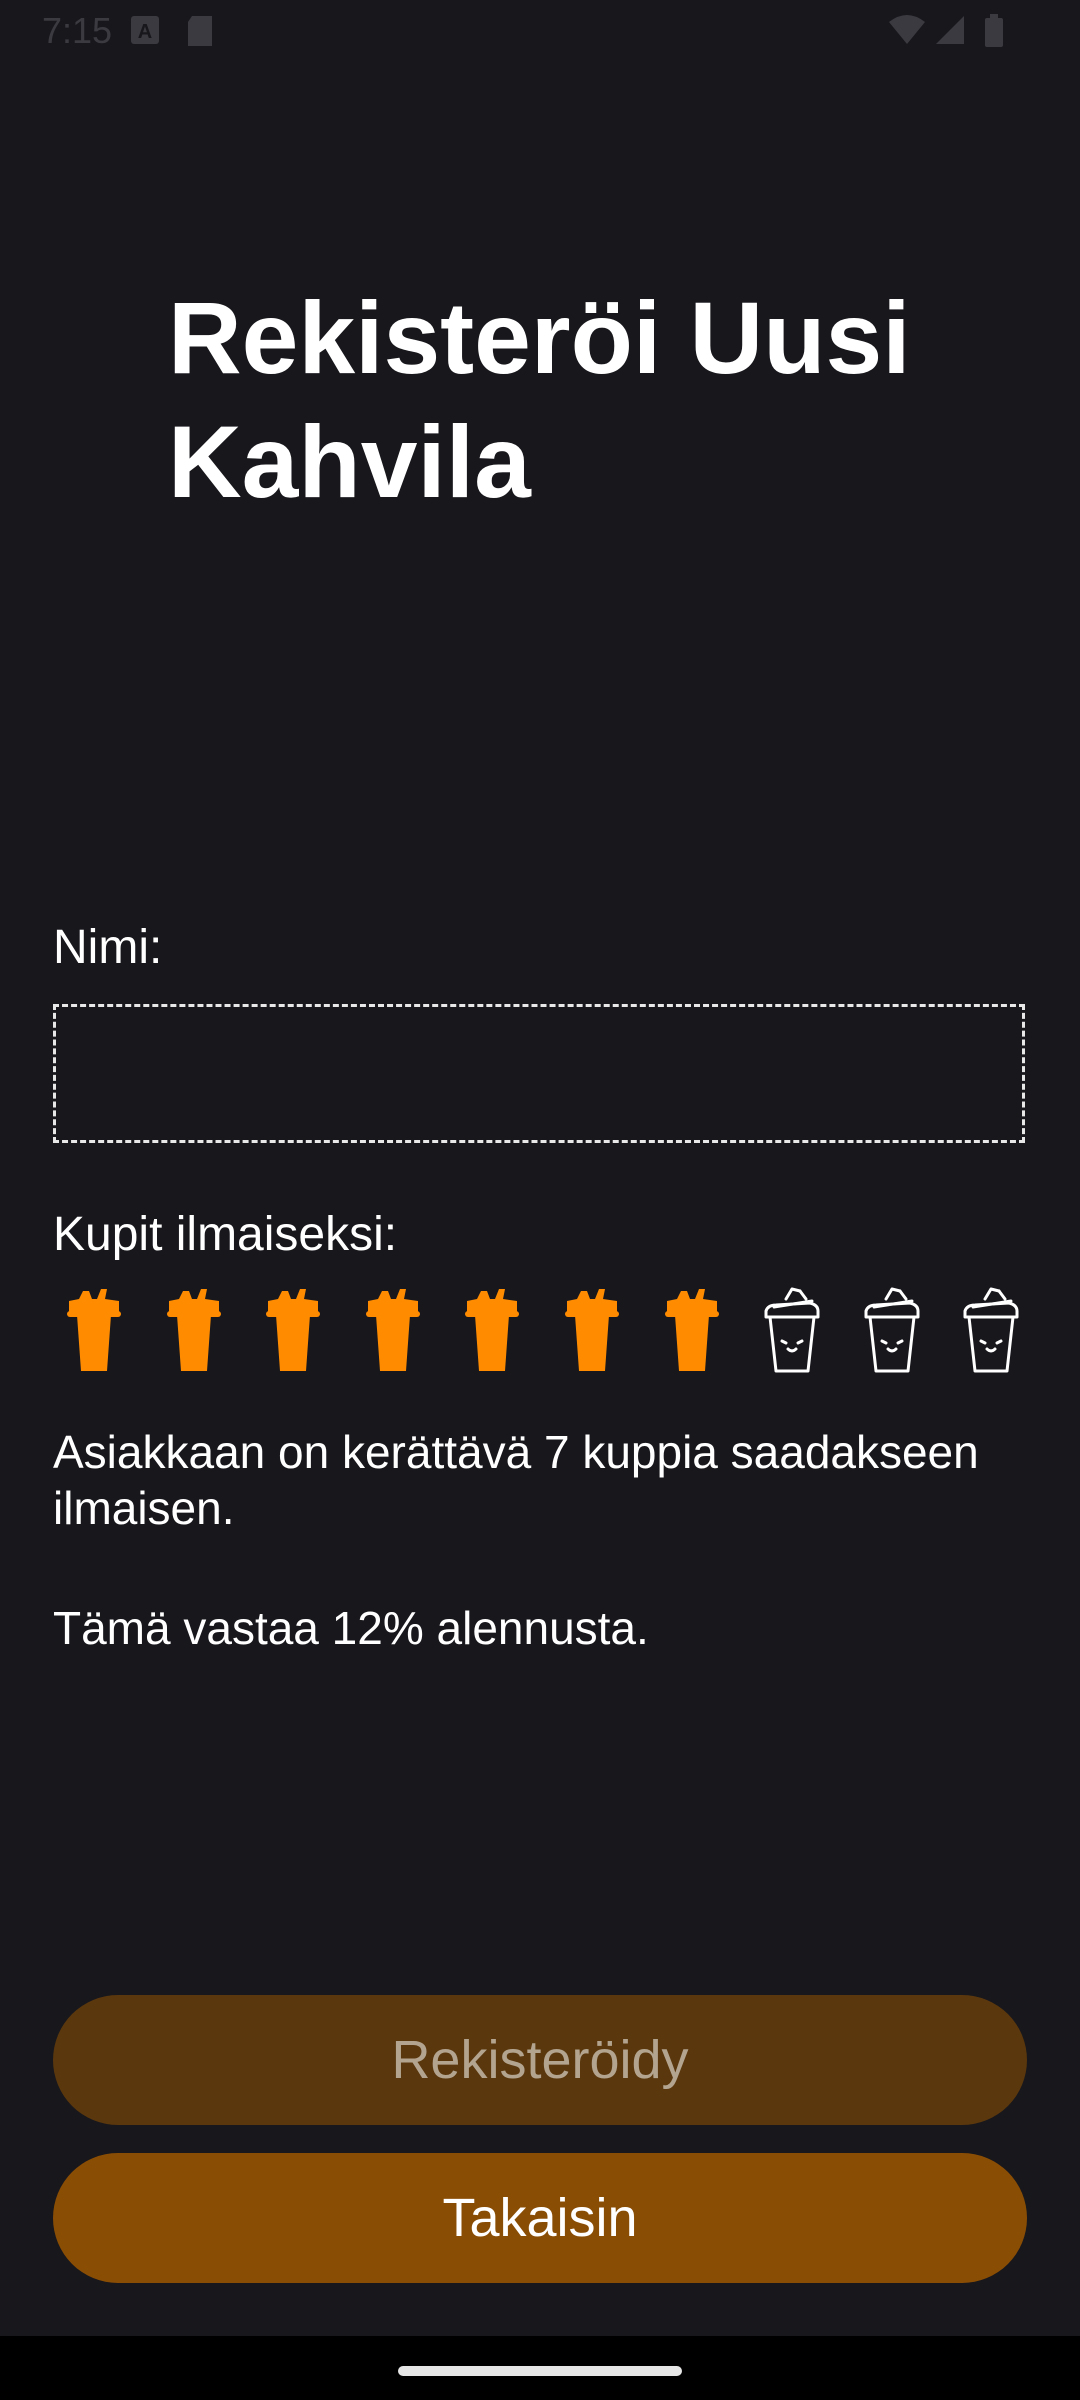 Image resolution: width=1080 pixels, height=2400 pixels. What do you see at coordinates (77, 30) in the screenshot?
I see `status-time: 7:15` at bounding box center [77, 30].